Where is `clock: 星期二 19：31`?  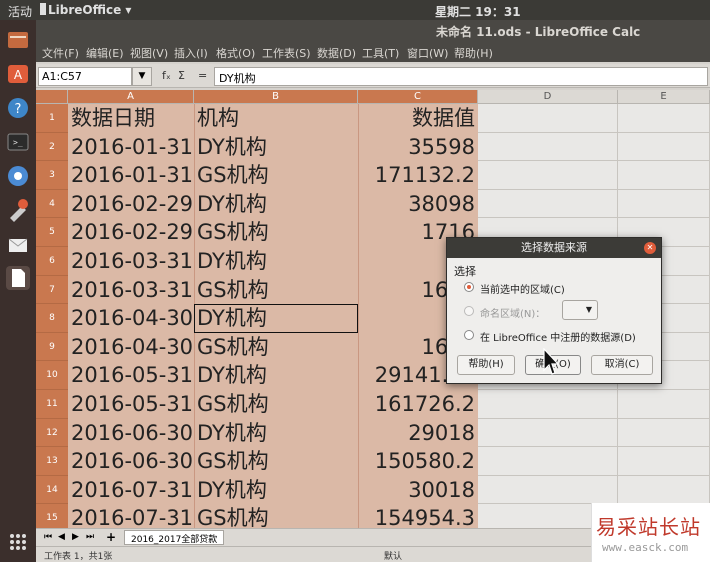 clock: 星期二 19：31 is located at coordinates (478, 11).